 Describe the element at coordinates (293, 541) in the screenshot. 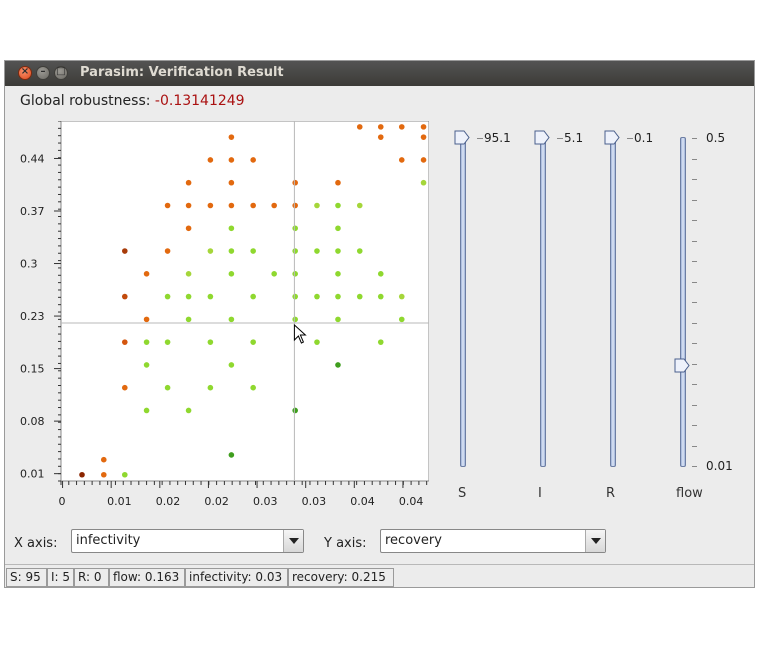

I see `x-axis-dropdown-button` at that location.